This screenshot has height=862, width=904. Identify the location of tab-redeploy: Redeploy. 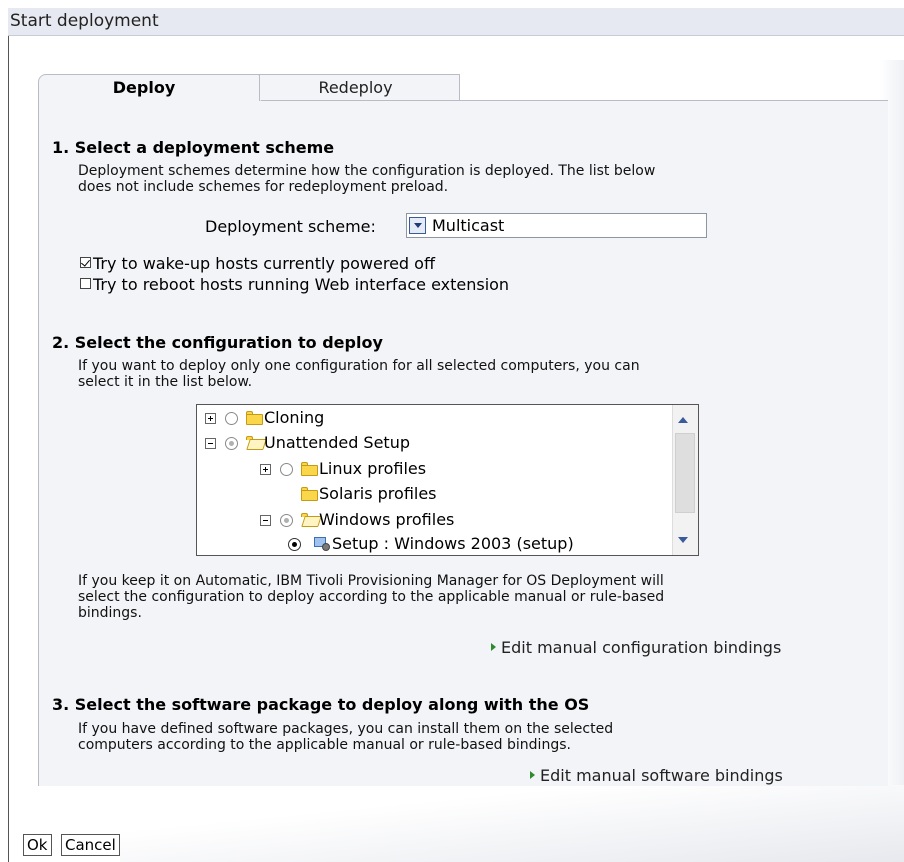
(356, 87).